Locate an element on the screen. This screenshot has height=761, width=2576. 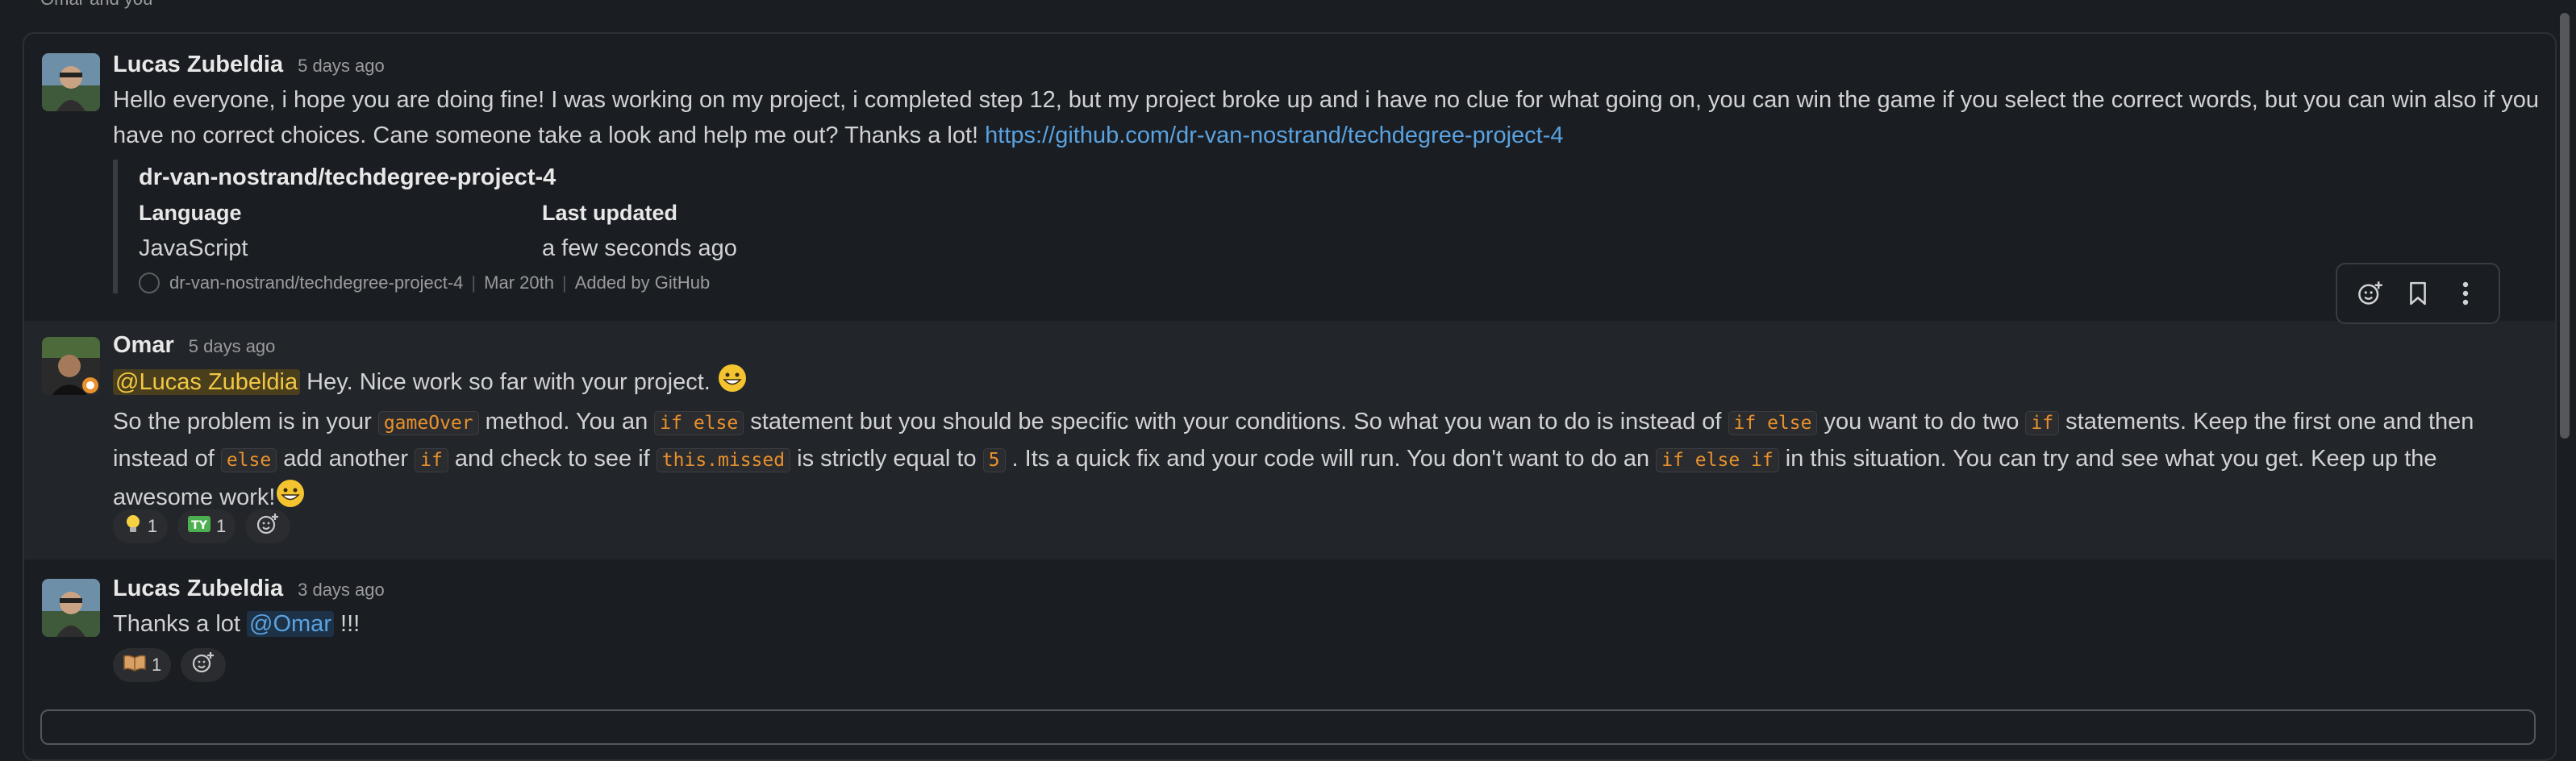
open-book-icon is located at coordinates (135, 665).